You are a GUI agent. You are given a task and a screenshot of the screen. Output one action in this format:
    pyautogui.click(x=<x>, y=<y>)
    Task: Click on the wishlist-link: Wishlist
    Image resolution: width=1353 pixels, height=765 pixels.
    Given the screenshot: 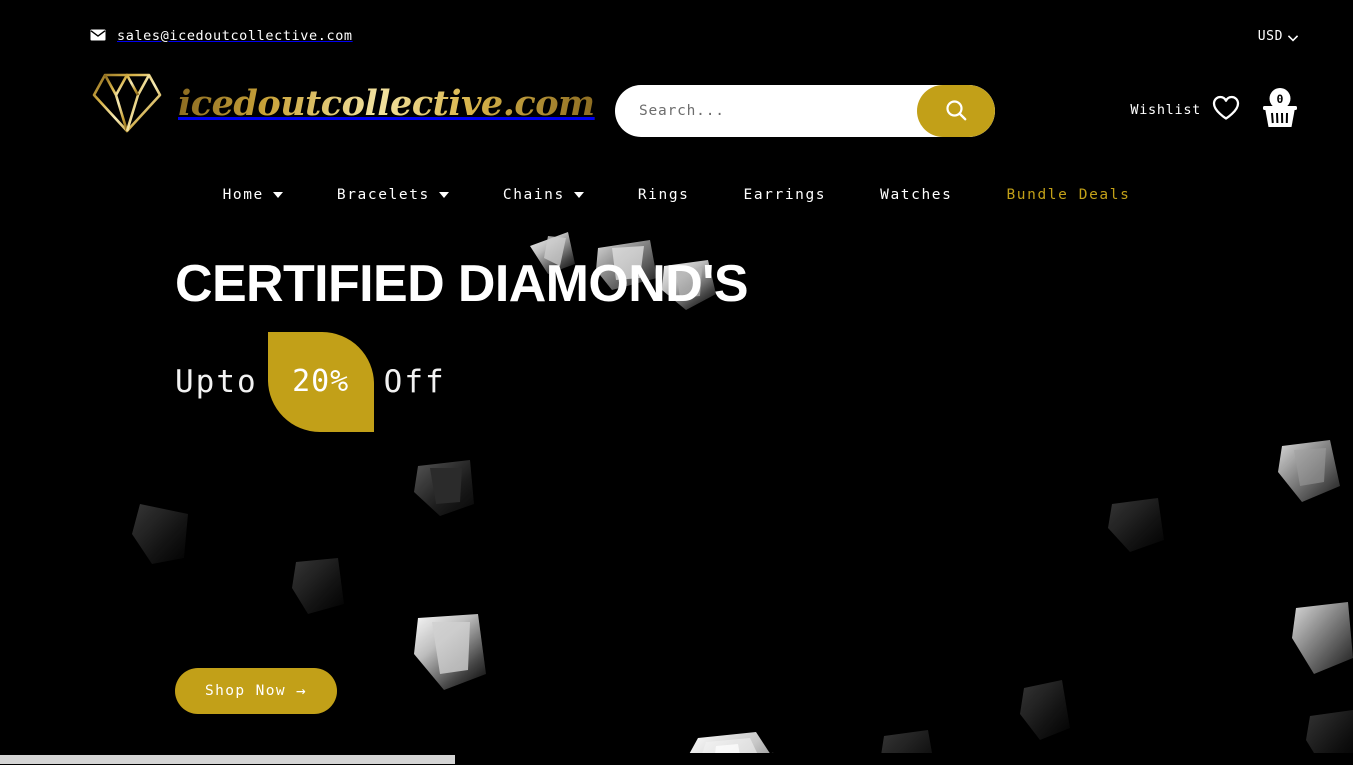 What is the action you would take?
    pyautogui.click(x=1185, y=110)
    